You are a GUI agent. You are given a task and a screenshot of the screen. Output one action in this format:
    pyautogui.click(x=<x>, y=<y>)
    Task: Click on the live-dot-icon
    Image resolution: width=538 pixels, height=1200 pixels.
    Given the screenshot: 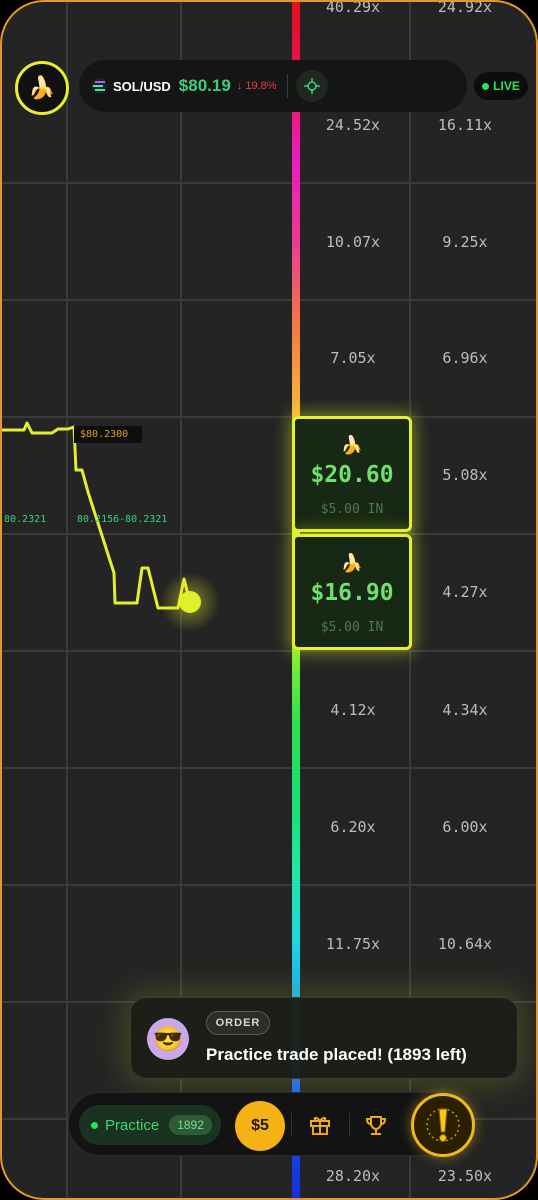 What is the action you would take?
    pyautogui.click(x=486, y=86)
    